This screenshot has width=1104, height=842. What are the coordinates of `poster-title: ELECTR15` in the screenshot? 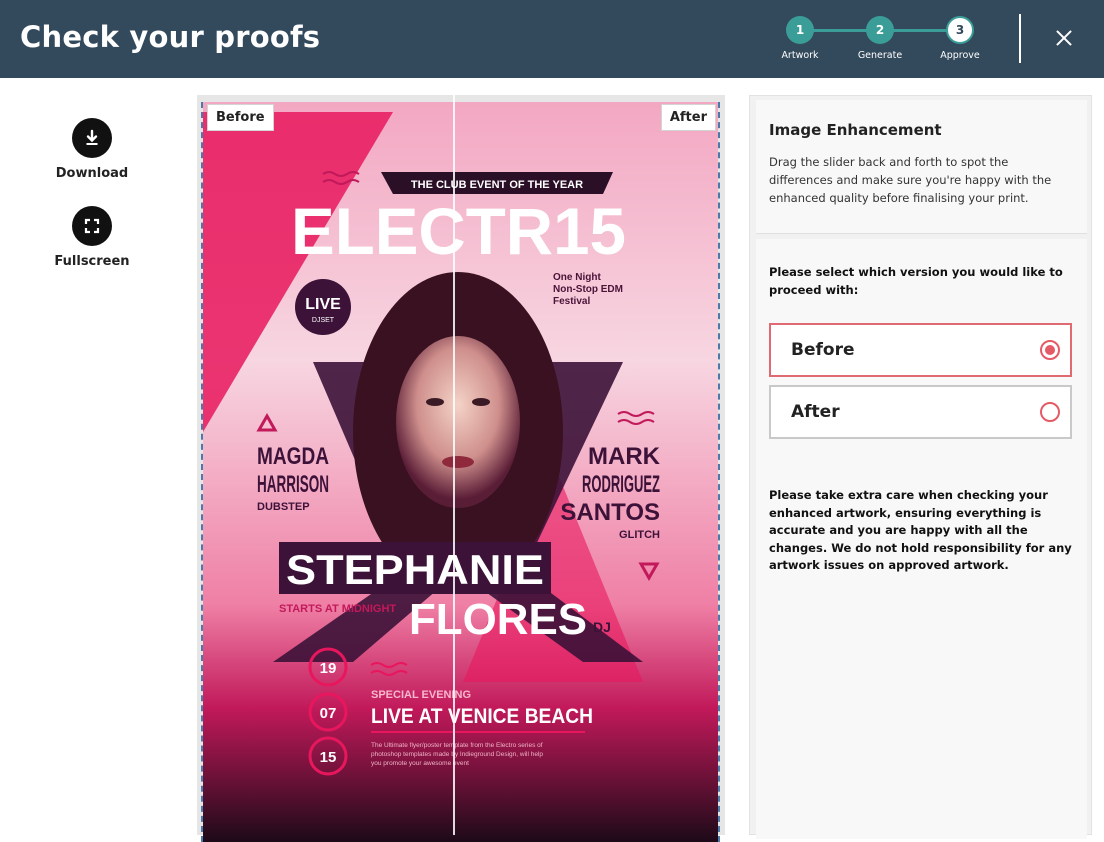 It's located at (458, 231).